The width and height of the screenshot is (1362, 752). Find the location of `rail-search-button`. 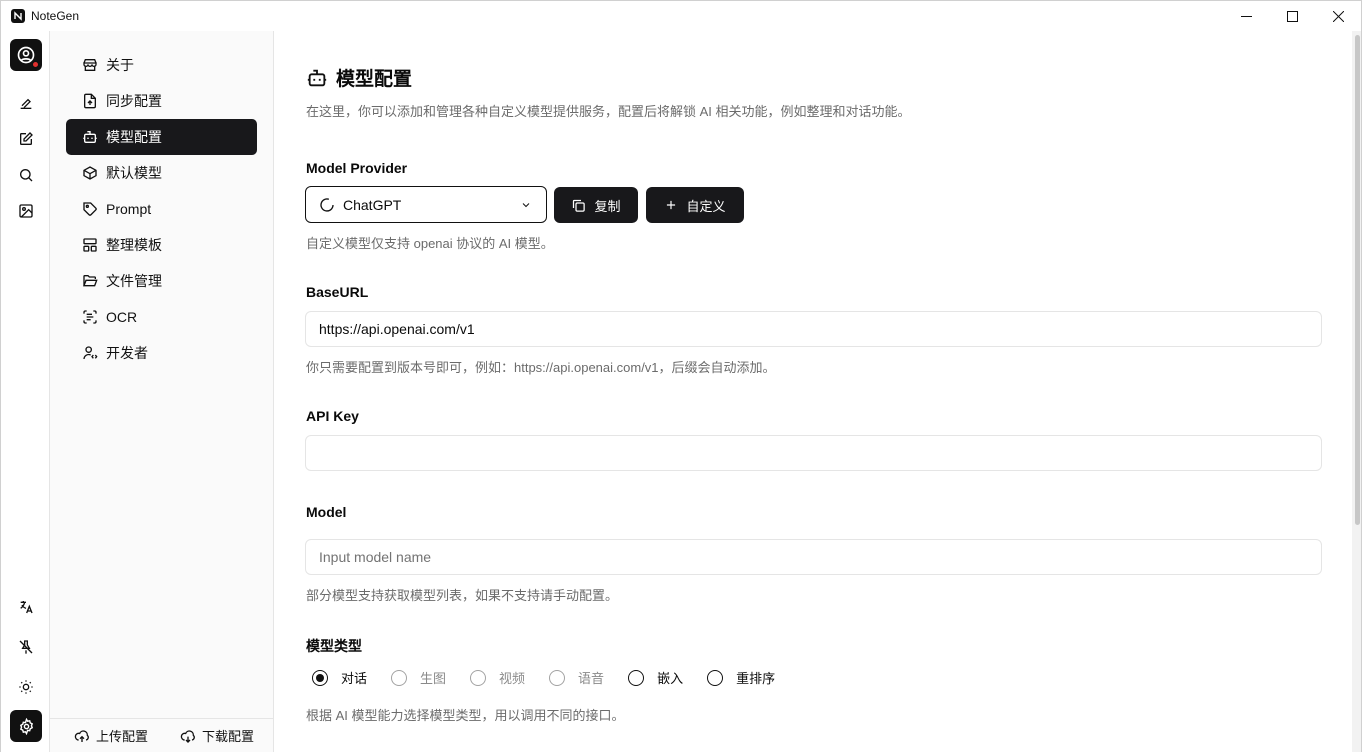

rail-search-button is located at coordinates (26, 175).